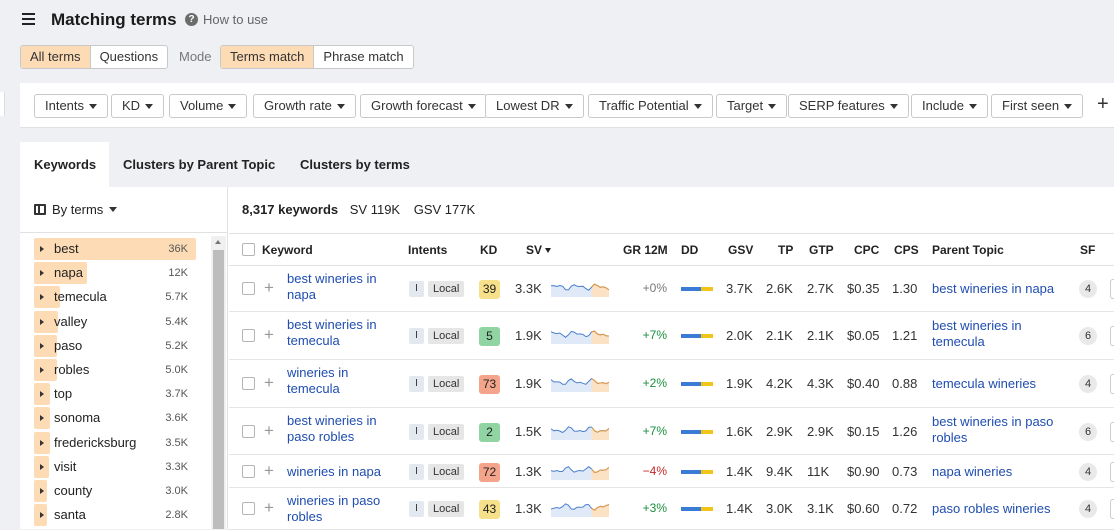 This screenshot has height=530, width=1114. What do you see at coordinates (752, 106) in the screenshot?
I see `filter-target: Target` at bounding box center [752, 106].